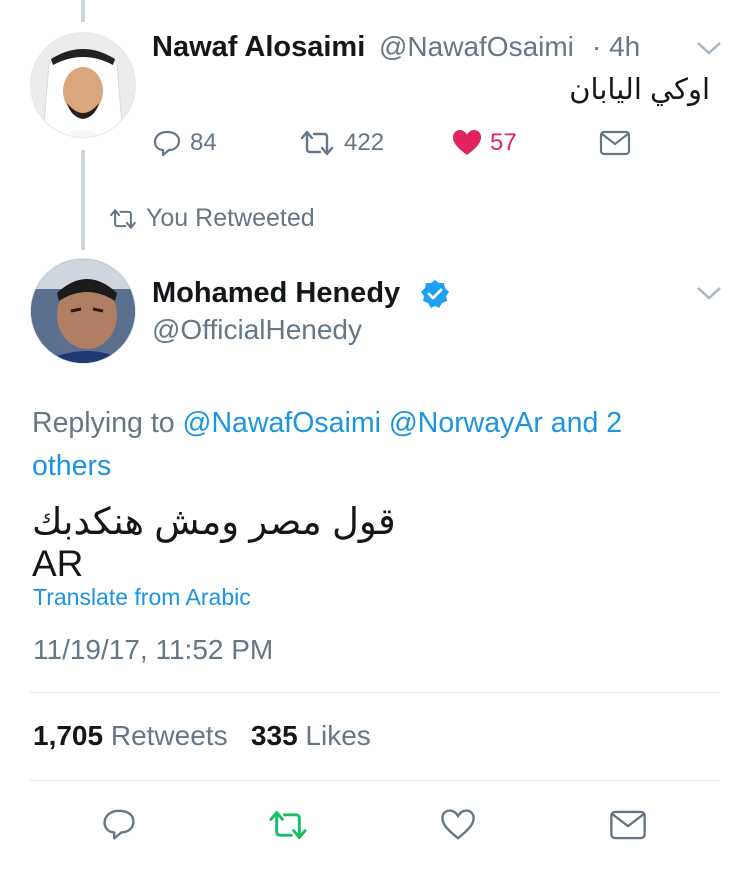 The image size is (750, 888). I want to click on translate-link: Translate from Arabic, so click(142, 597).